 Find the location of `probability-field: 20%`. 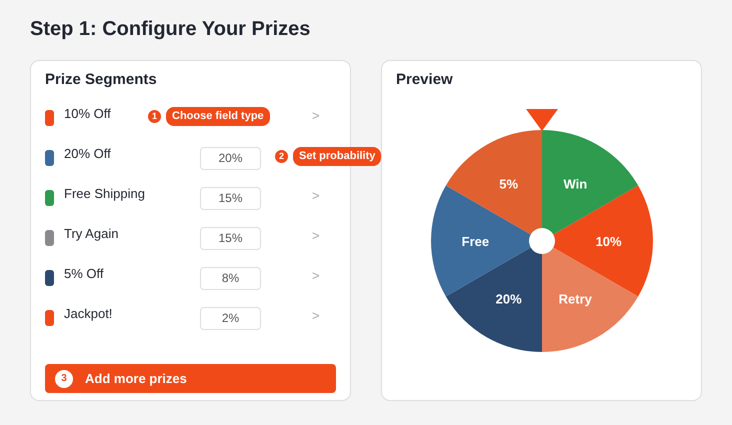

probability-field: 20% is located at coordinates (230, 158).